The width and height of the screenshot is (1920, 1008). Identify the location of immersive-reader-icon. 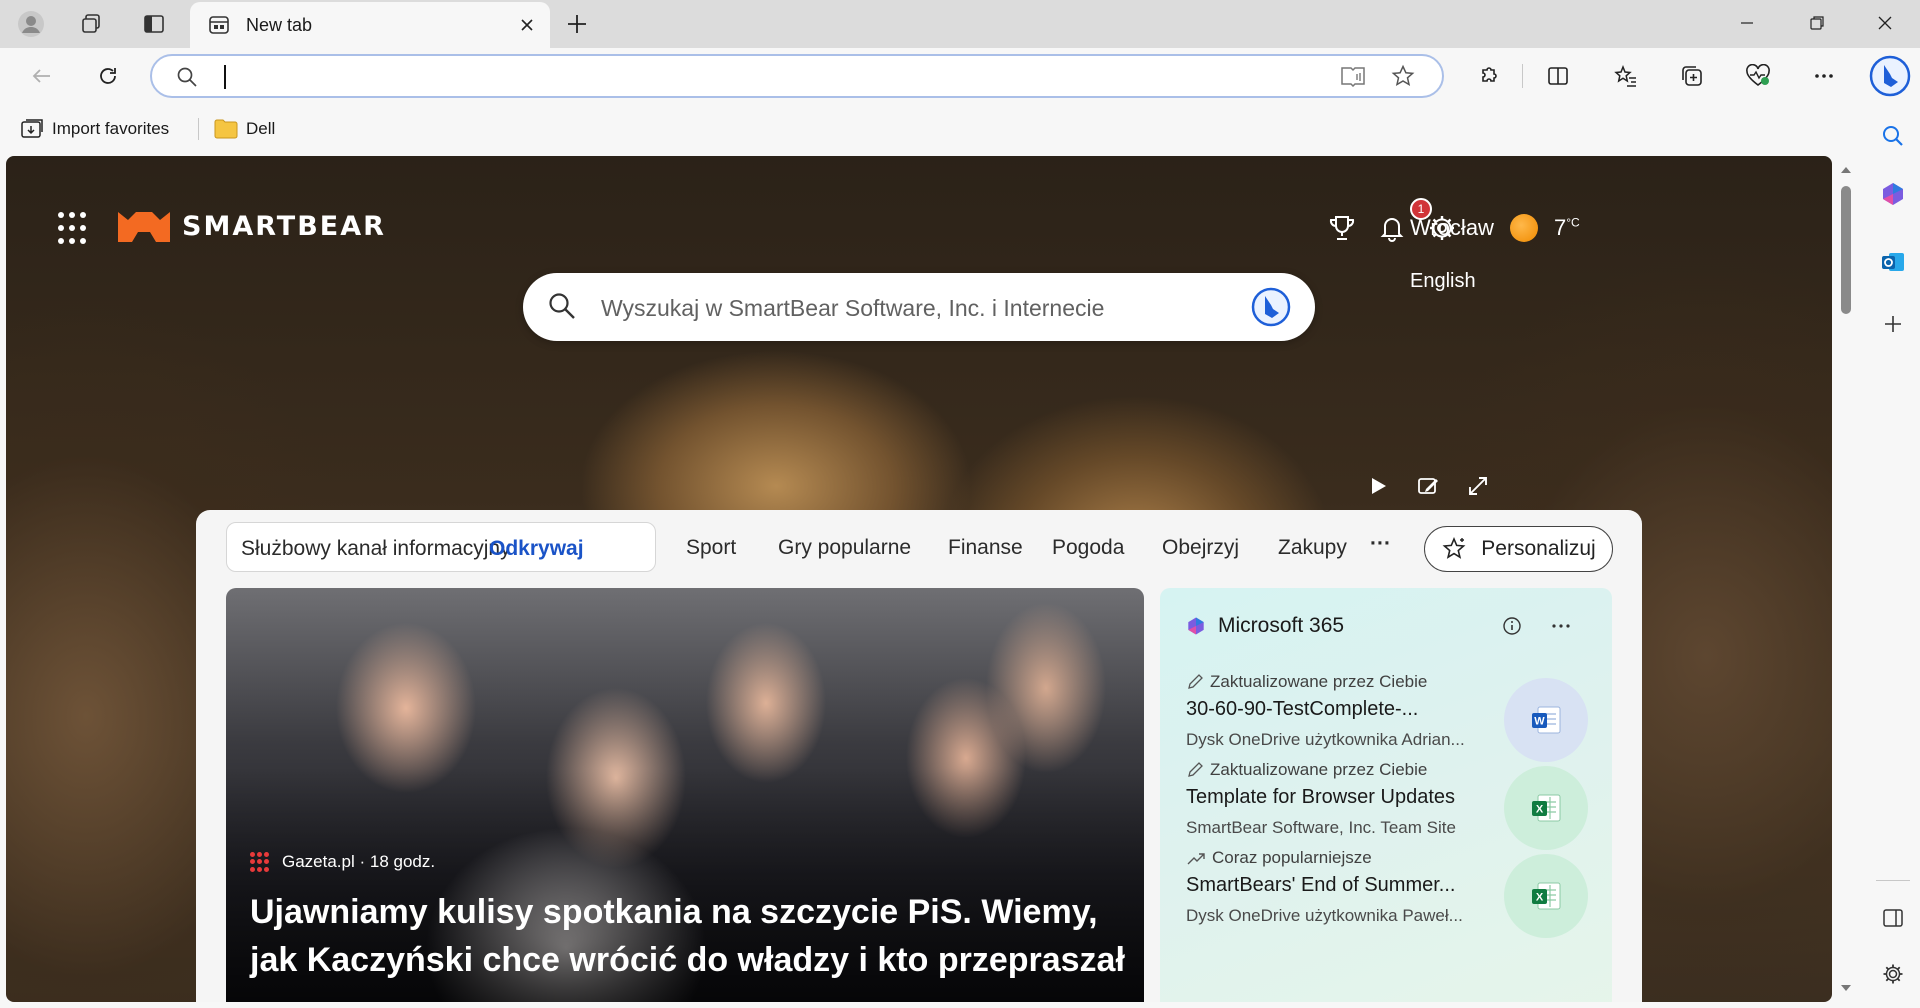
(1353, 77).